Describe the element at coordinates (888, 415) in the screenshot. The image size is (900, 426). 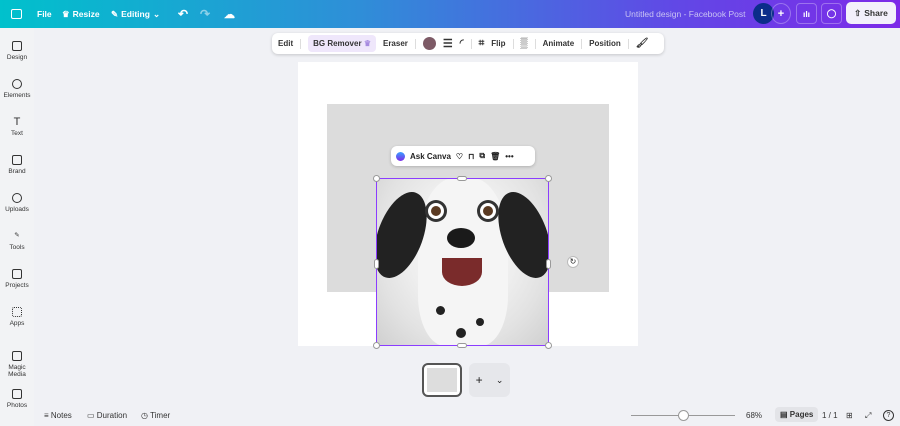
I see `help-icon: ?` at that location.